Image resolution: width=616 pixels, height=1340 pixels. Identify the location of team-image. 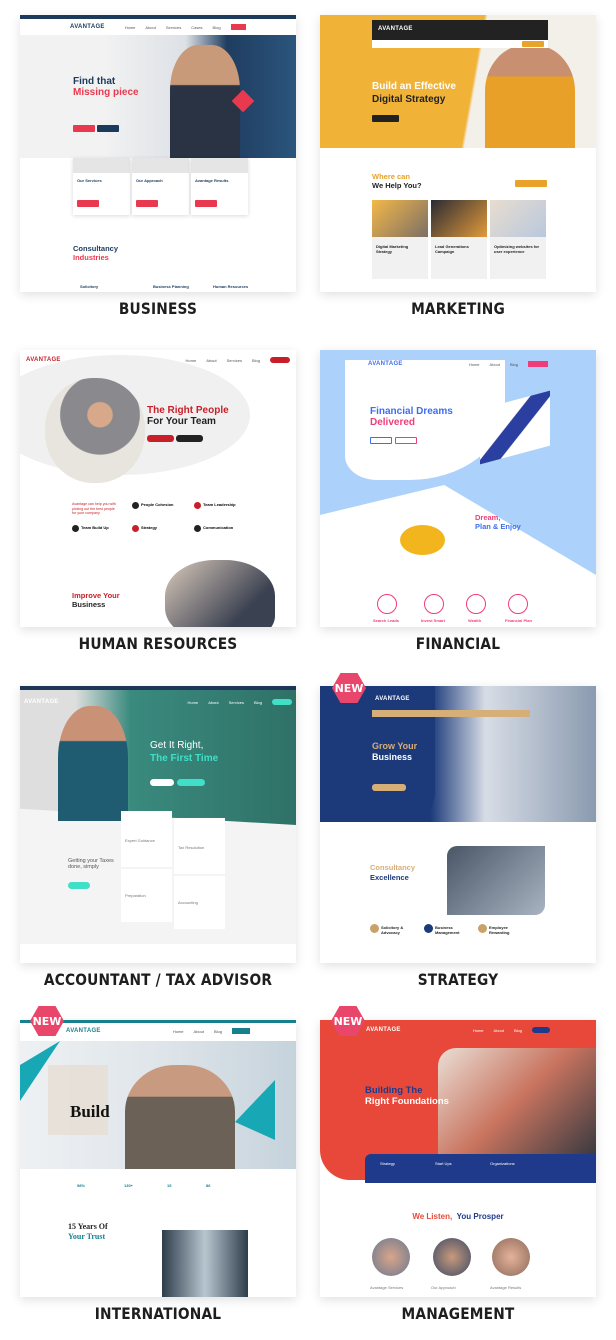
(205, 1263).